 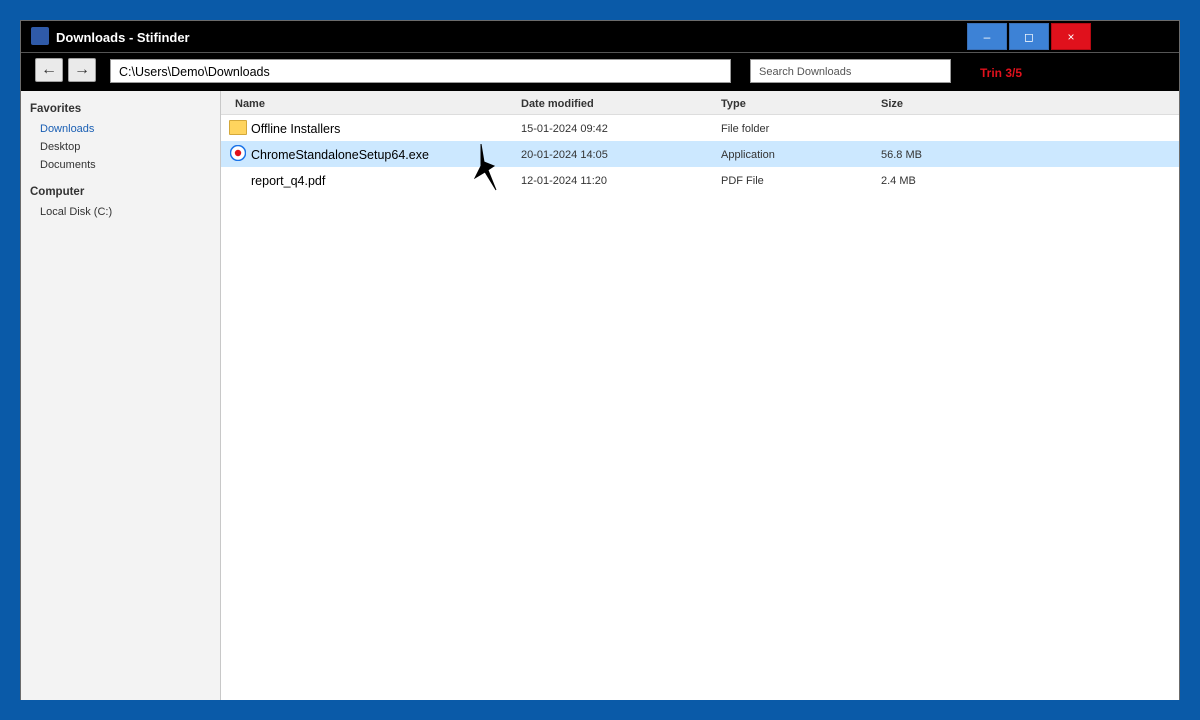 What do you see at coordinates (898, 181) in the screenshot?
I see `file-size: 2.4 MB` at bounding box center [898, 181].